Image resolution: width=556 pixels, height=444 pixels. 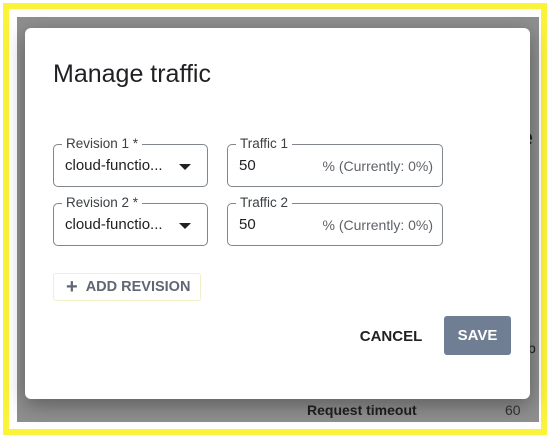 I want to click on cancel-button: CANCEL, so click(x=391, y=336).